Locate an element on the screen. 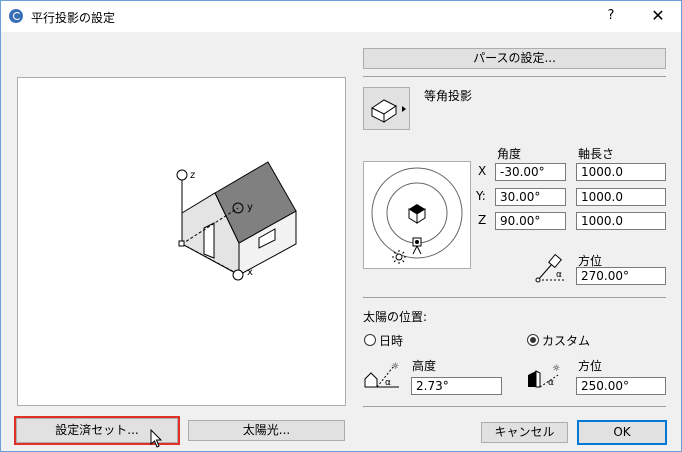 The image size is (682, 452). z-axis-handle is located at coordinates (182, 175).